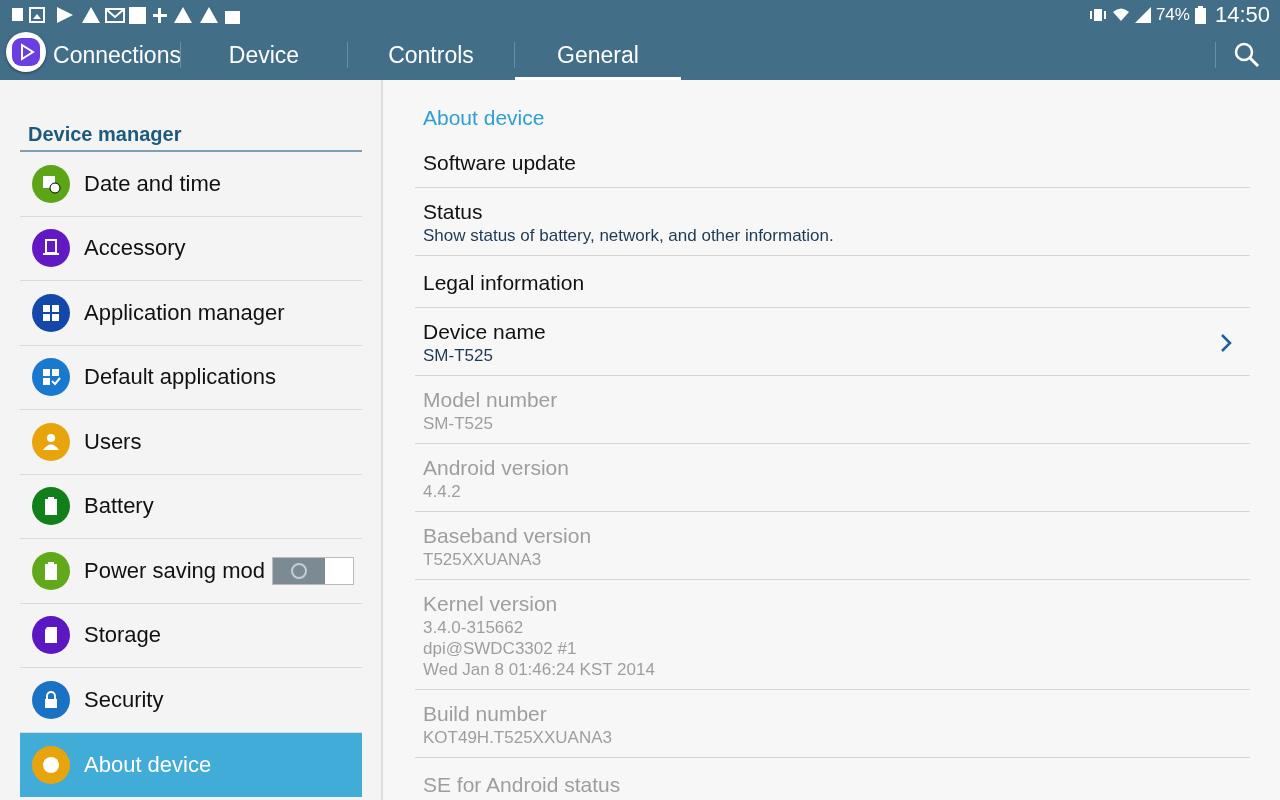  Describe the element at coordinates (1097, 15) in the screenshot. I see `vibrate-icon` at that location.